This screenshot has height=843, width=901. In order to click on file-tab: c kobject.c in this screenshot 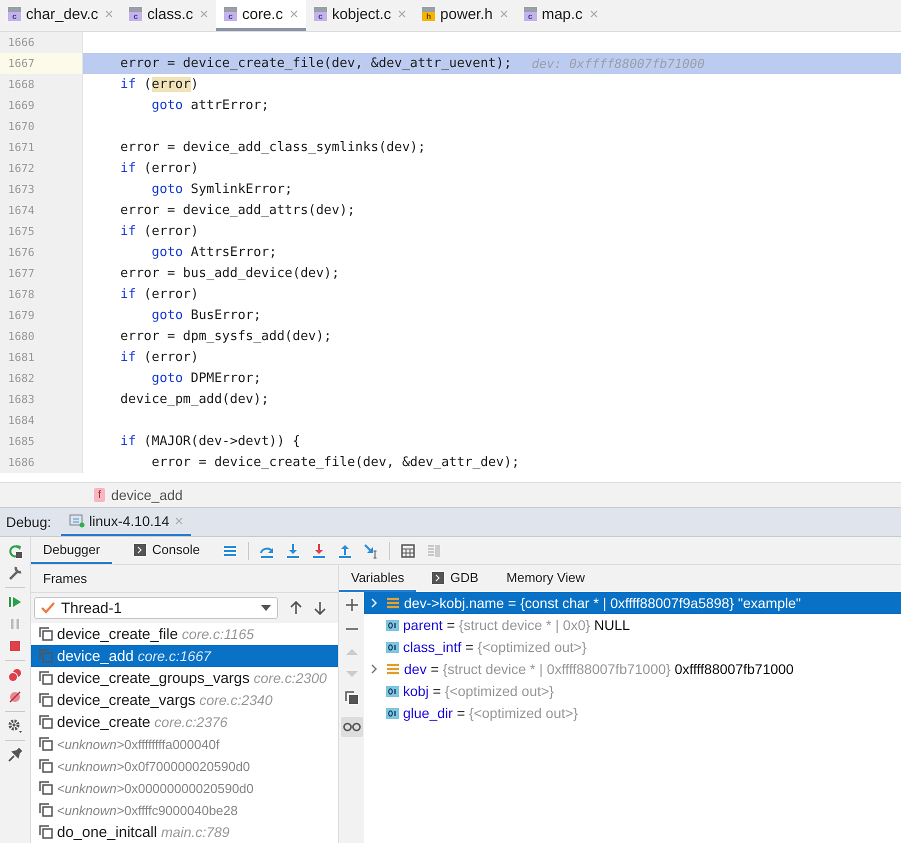, I will do `click(360, 15)`.